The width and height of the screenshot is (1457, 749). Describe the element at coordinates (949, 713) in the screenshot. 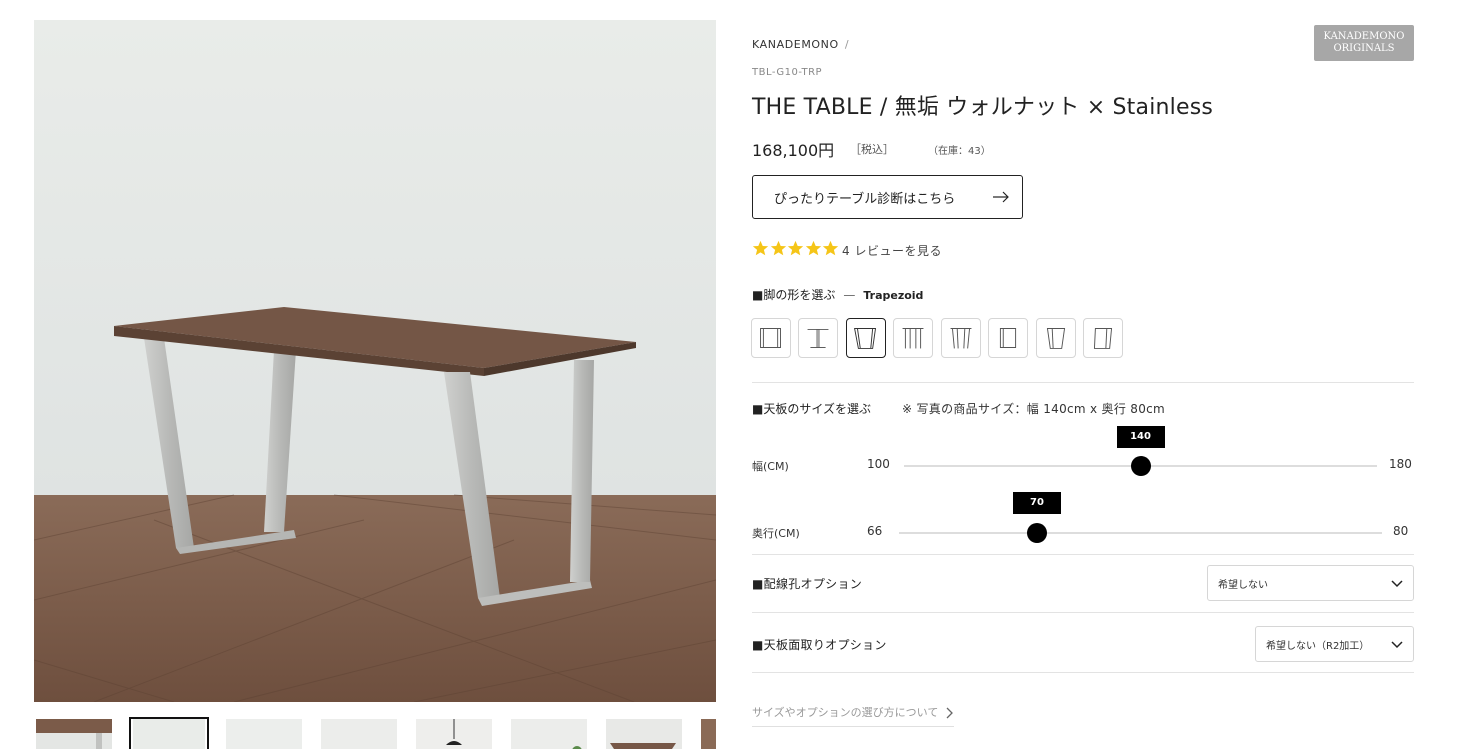

I see `chevron-right-icon` at that location.